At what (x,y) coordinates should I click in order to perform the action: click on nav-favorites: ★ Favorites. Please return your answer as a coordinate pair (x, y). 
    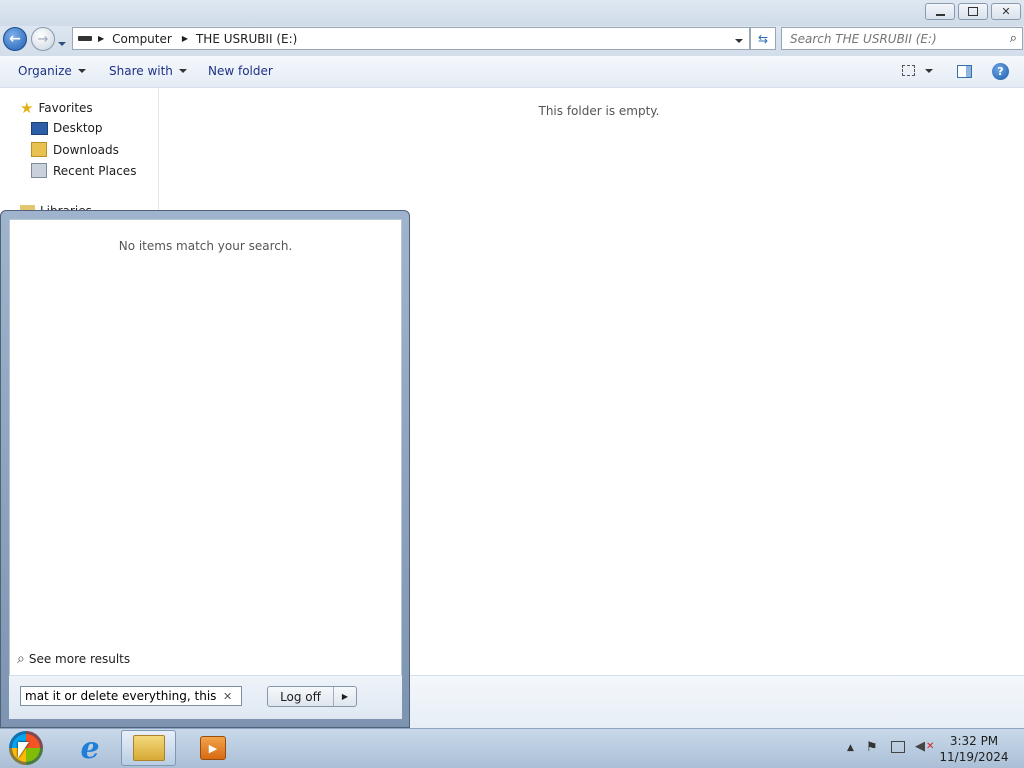
    Looking at the image, I should click on (56, 108).